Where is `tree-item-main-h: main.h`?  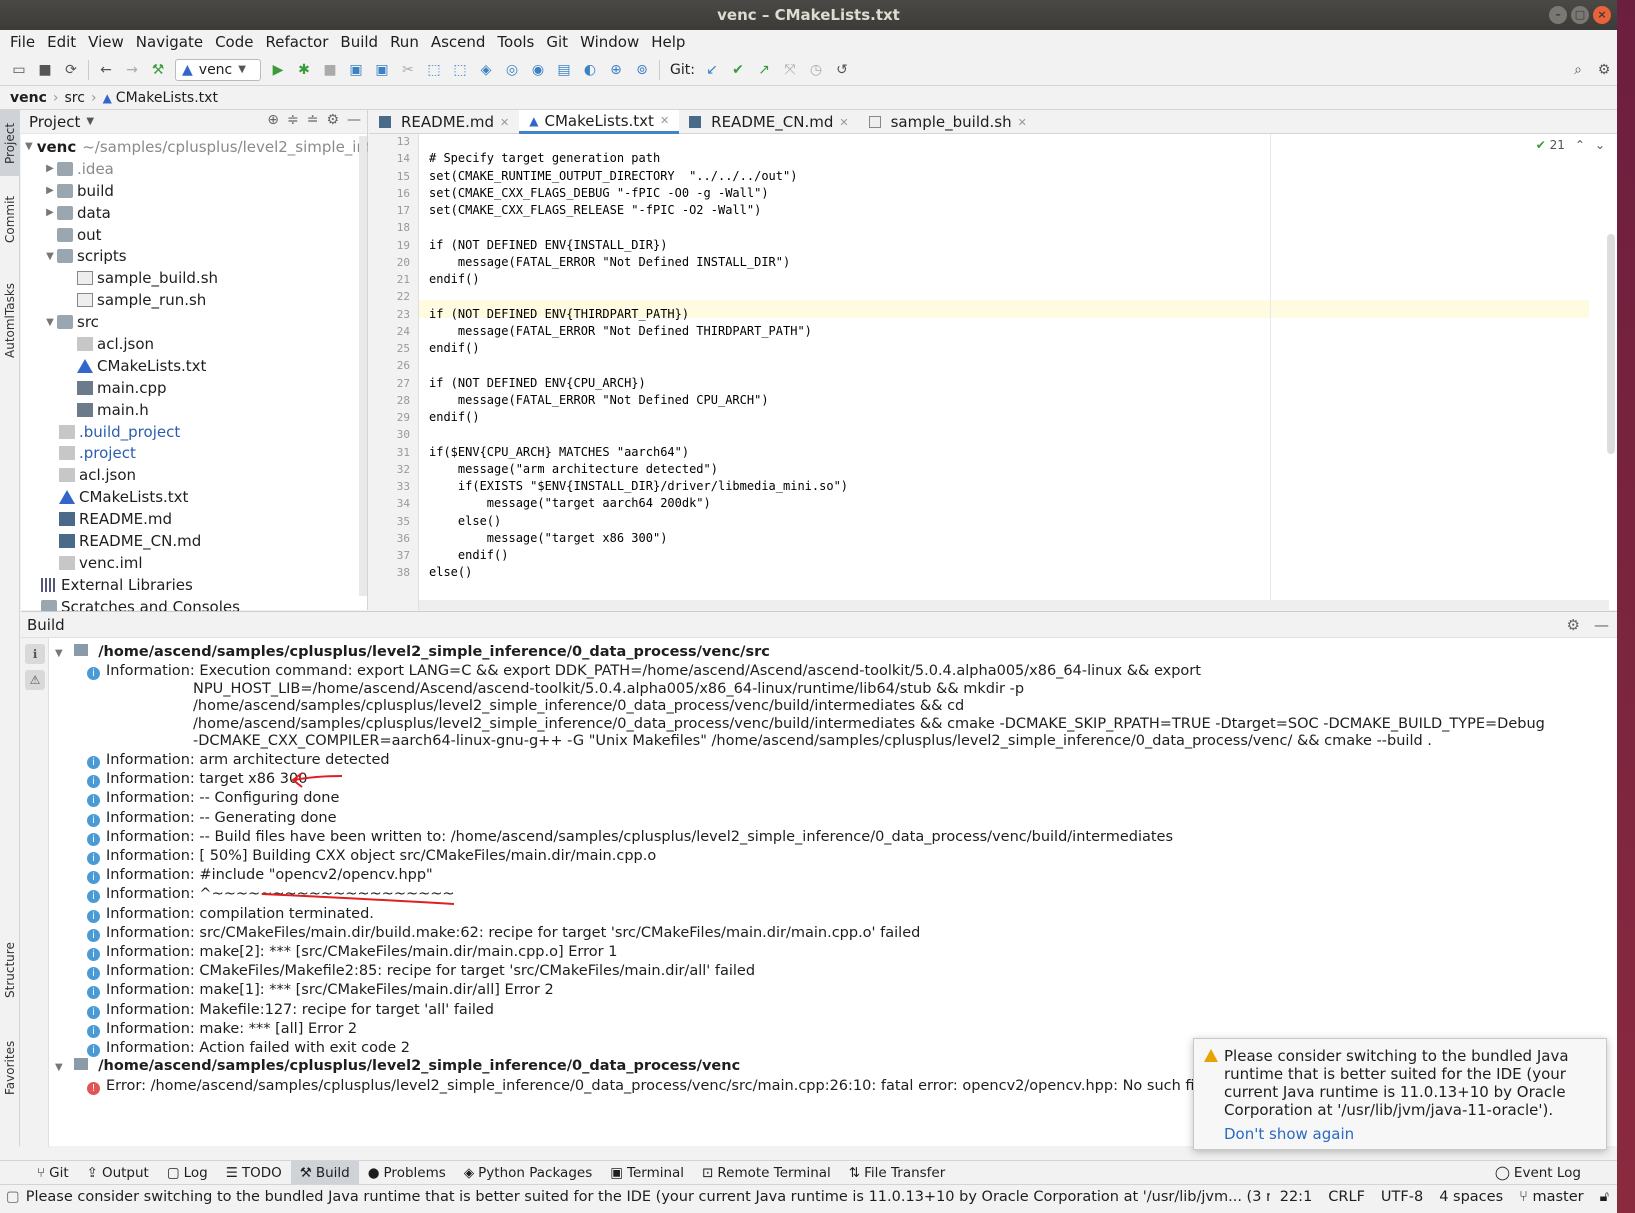
tree-item-main-h: main.h is located at coordinates (194, 410).